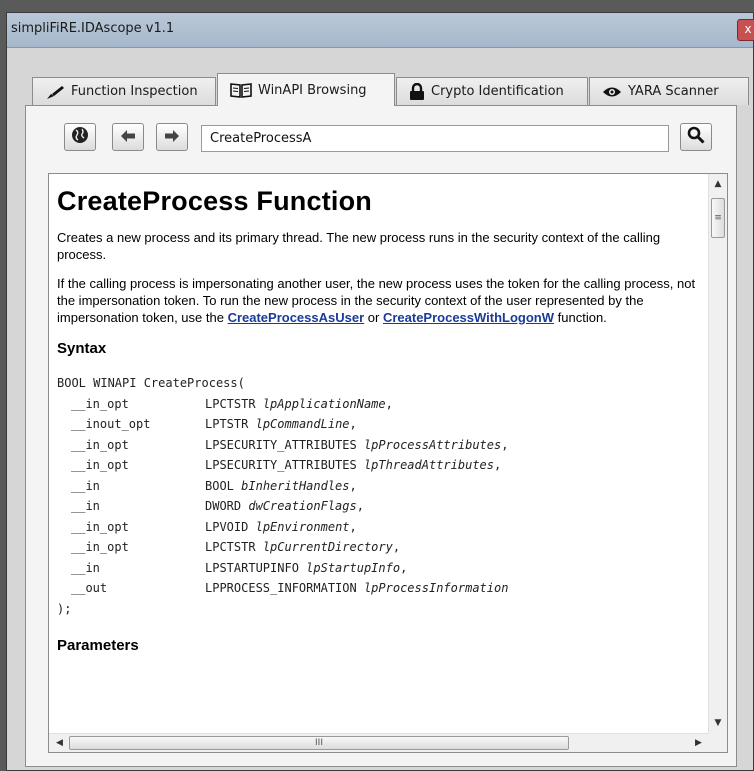  I want to click on syntax-param-line: __in_opt LPVOID lpEnvironment,, so click(207, 527).